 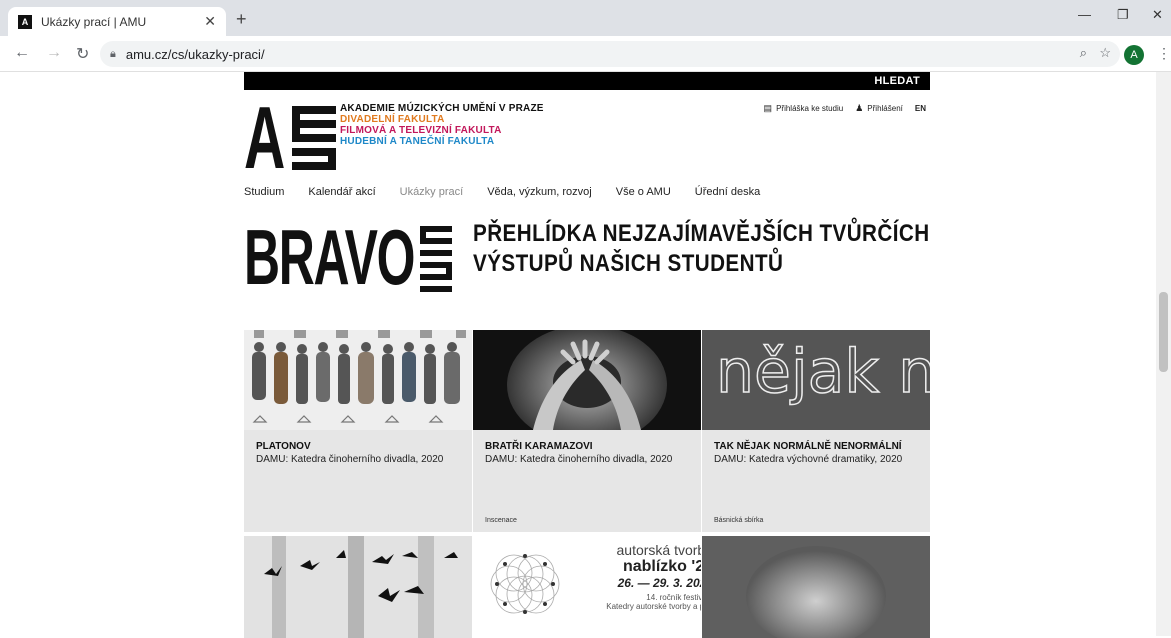 What do you see at coordinates (727, 192) in the screenshot?
I see `nav-item-uredni-deska: Úřední deska` at bounding box center [727, 192].